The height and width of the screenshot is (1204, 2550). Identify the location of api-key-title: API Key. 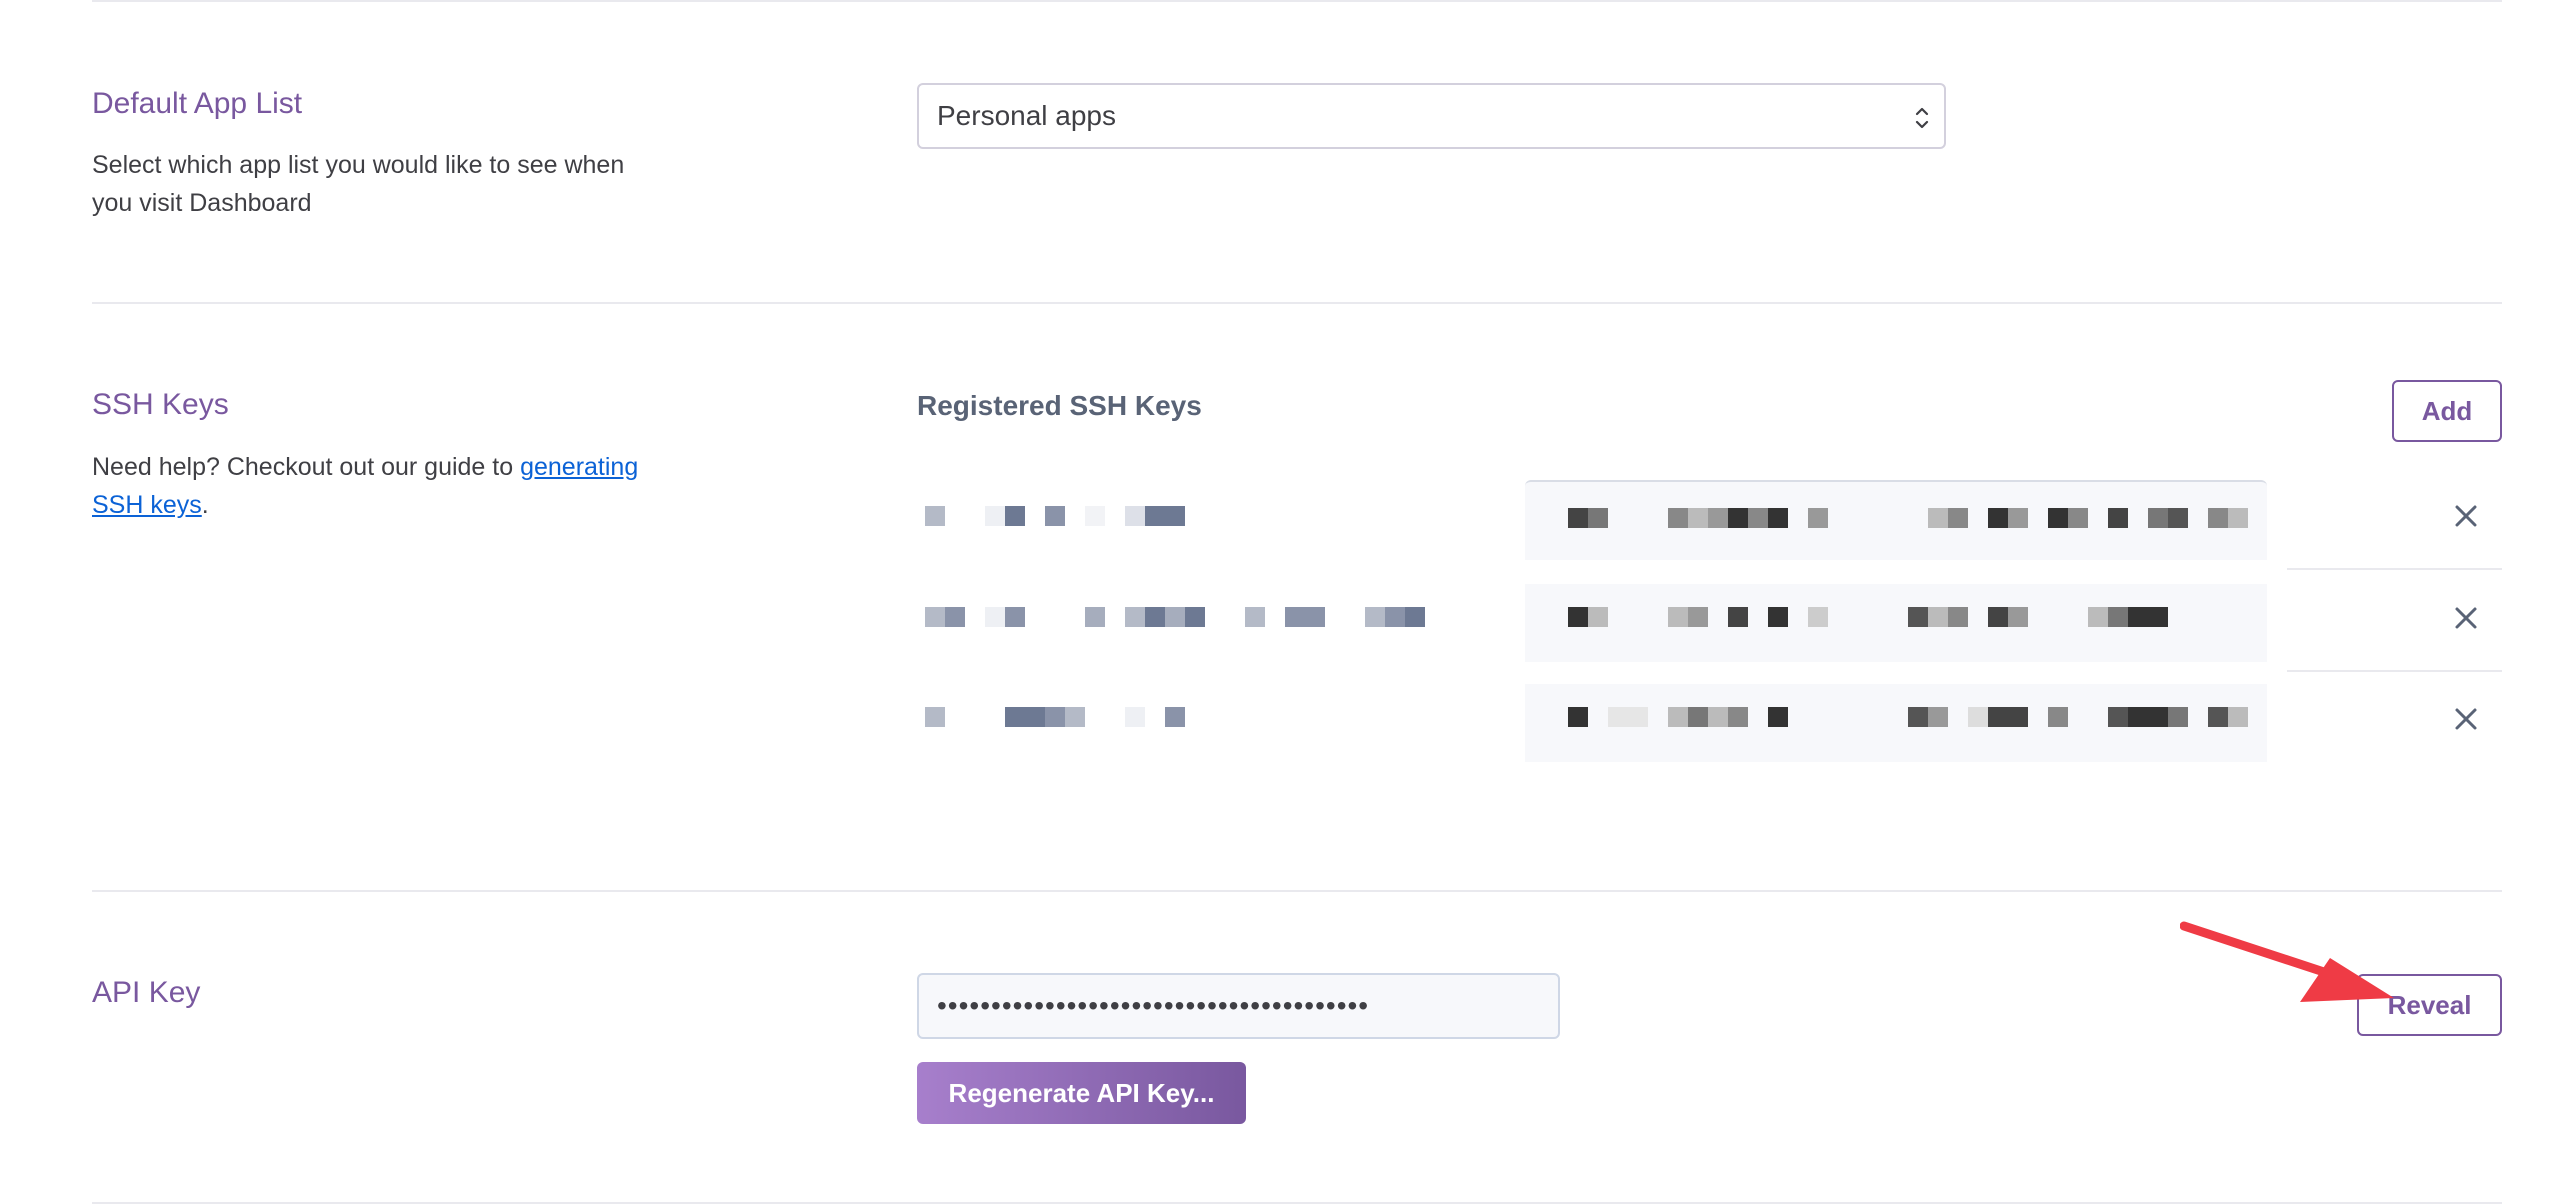
(146, 992).